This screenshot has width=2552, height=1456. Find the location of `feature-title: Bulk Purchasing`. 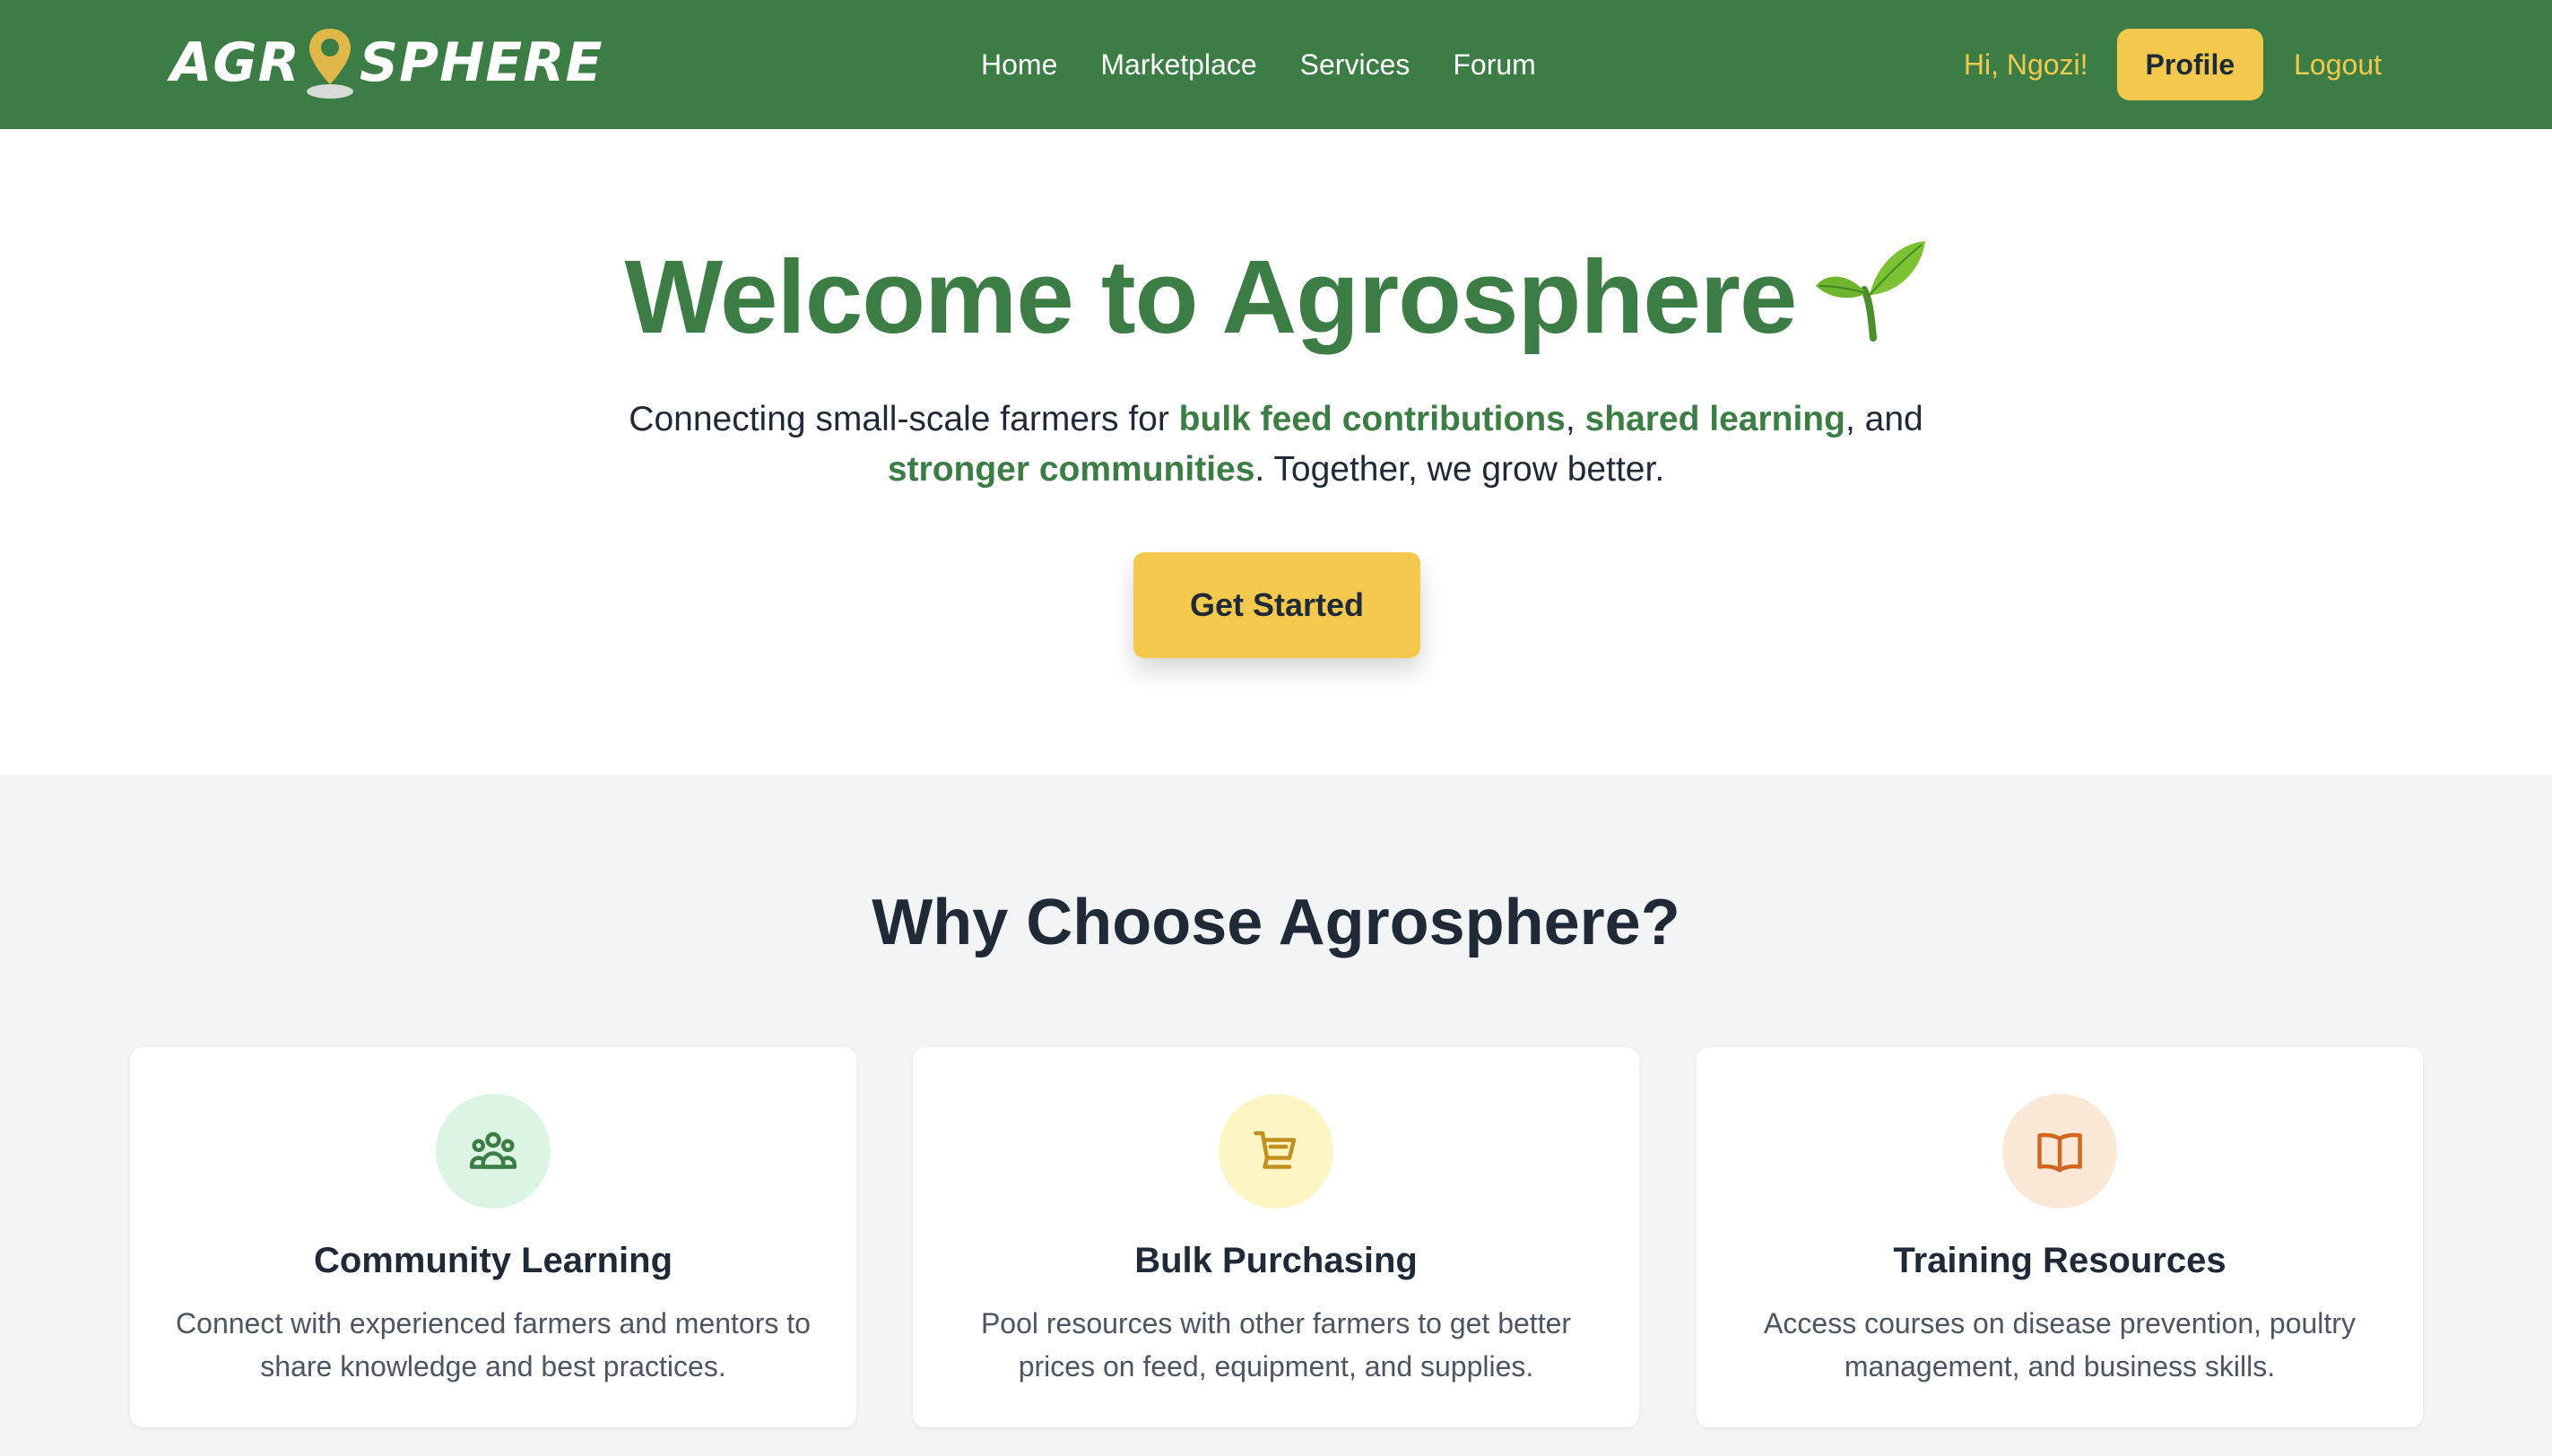

feature-title: Bulk Purchasing is located at coordinates (1276, 1260).